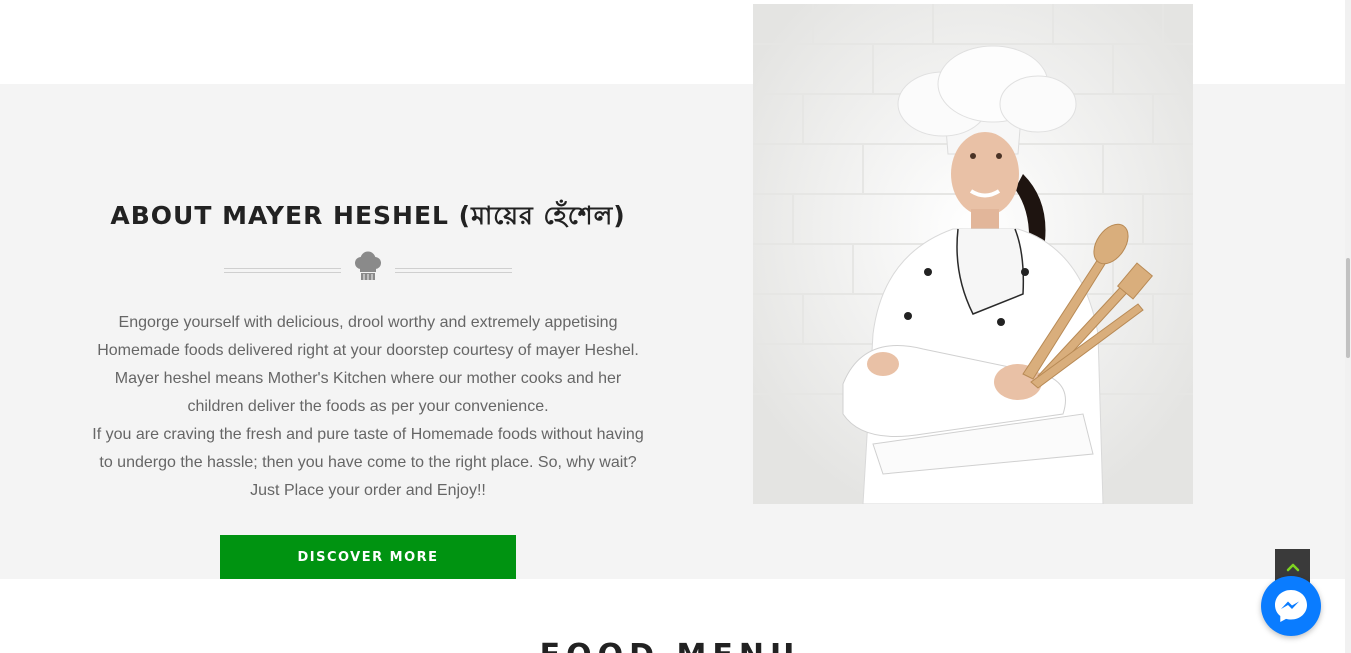  I want to click on messenger-chat-button, so click(1291, 606).